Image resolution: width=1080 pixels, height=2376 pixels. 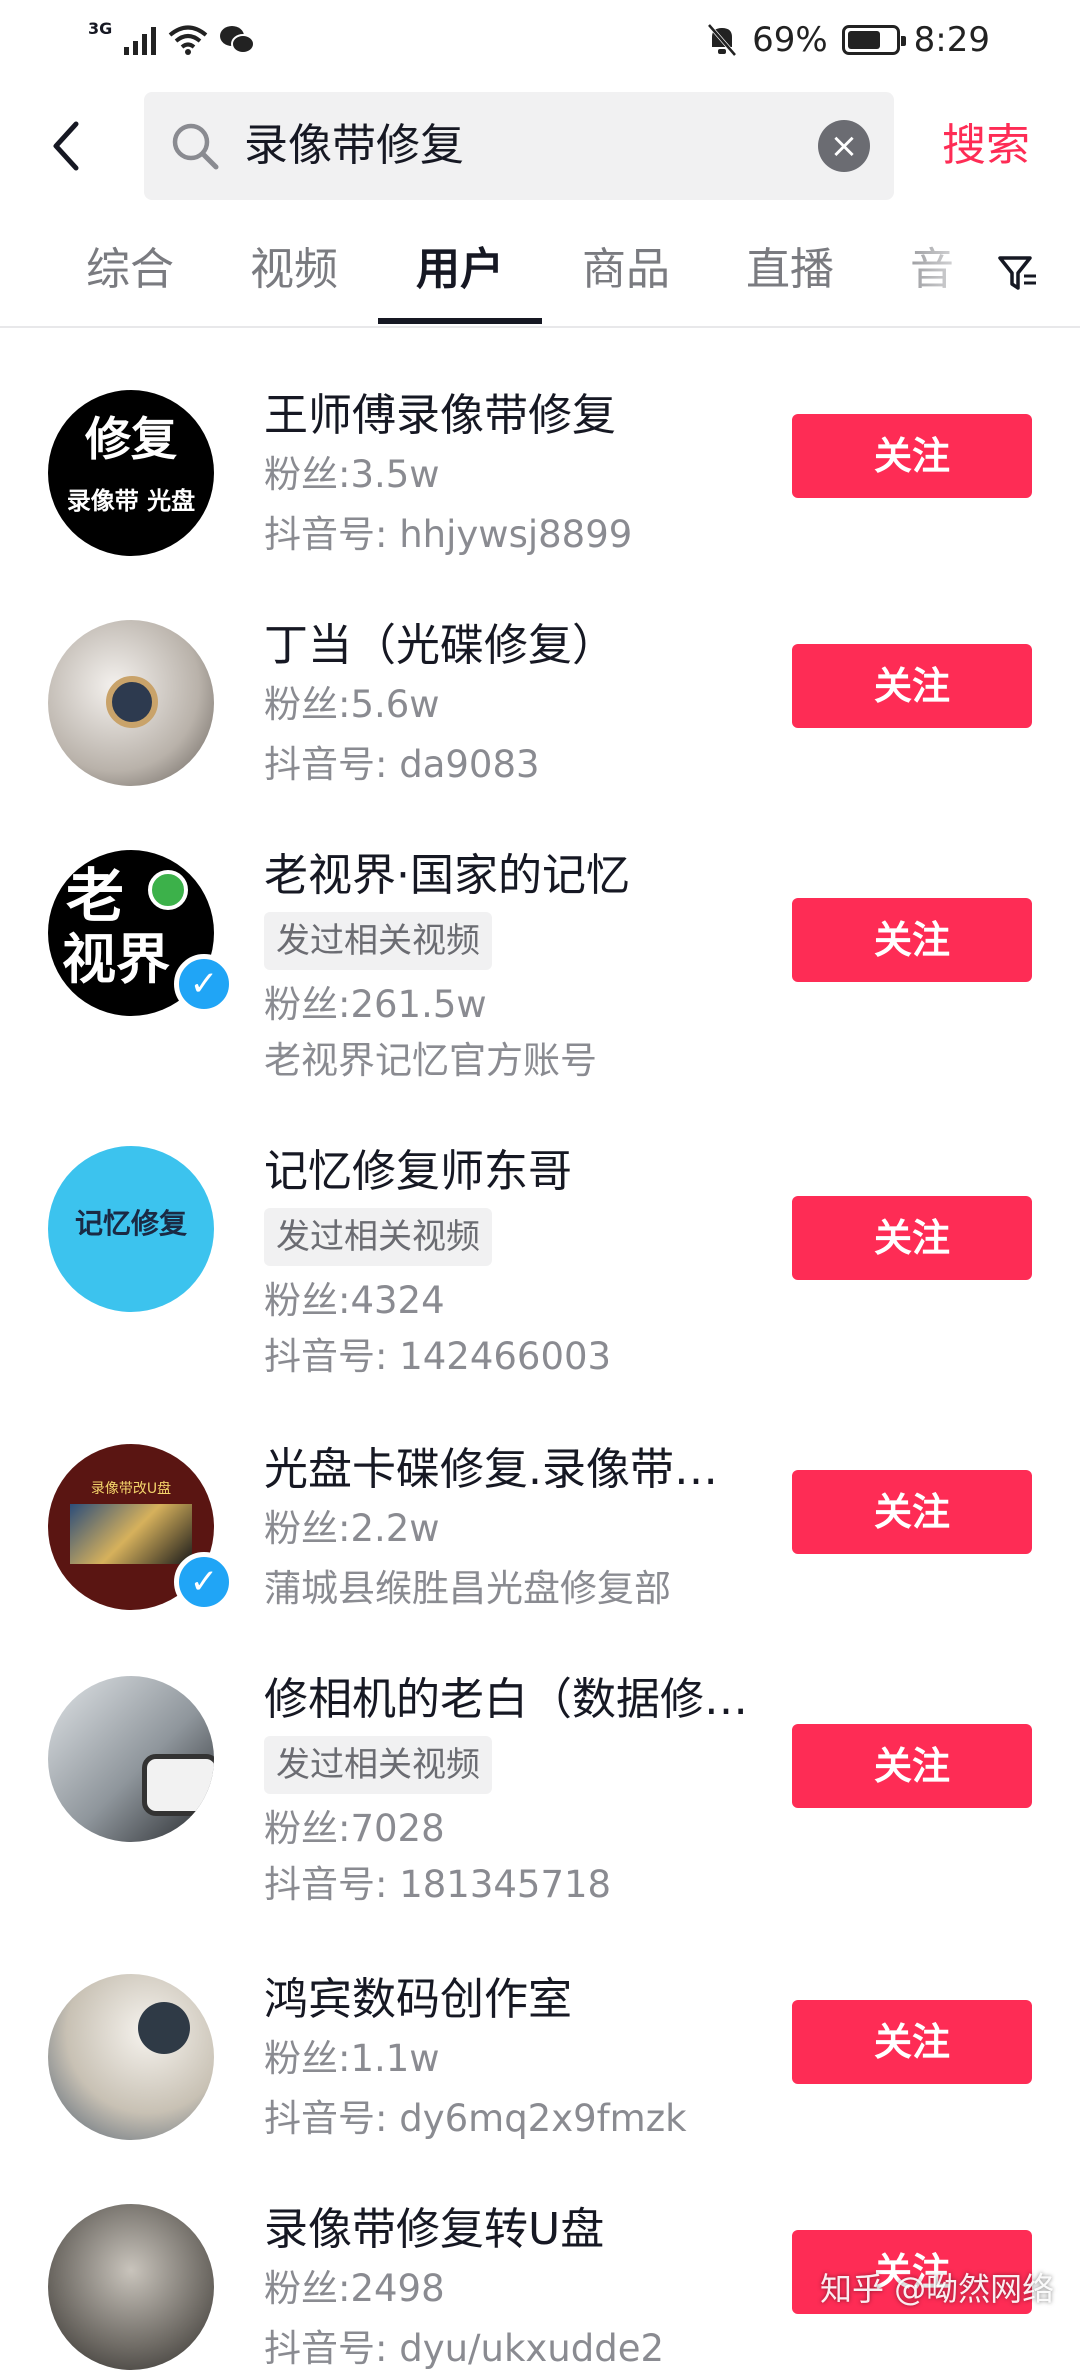 I want to click on user-name: 录像带修复转U盘, so click(x=434, y=2230).